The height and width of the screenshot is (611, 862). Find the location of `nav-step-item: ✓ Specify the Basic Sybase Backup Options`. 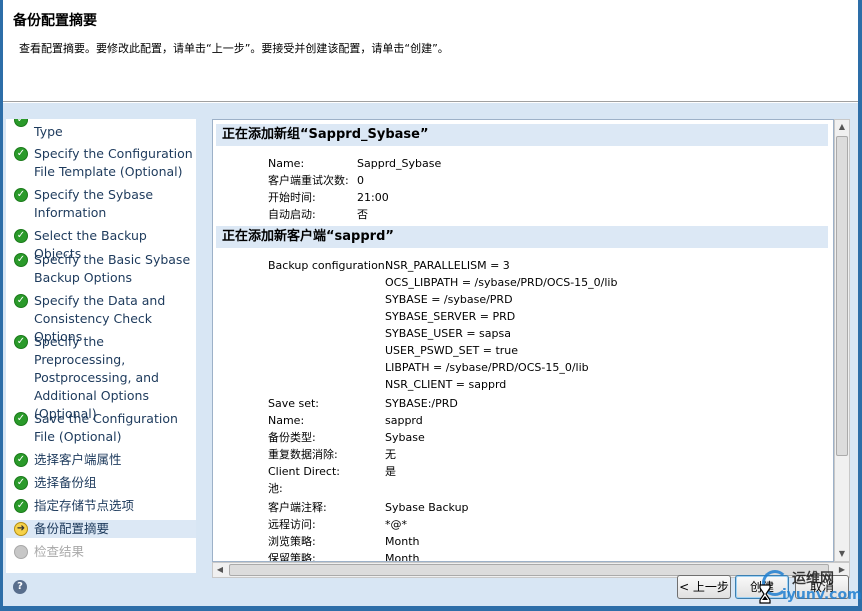

nav-step-item: ✓ Specify the Basic Sybase Backup Options is located at coordinates (101, 269).